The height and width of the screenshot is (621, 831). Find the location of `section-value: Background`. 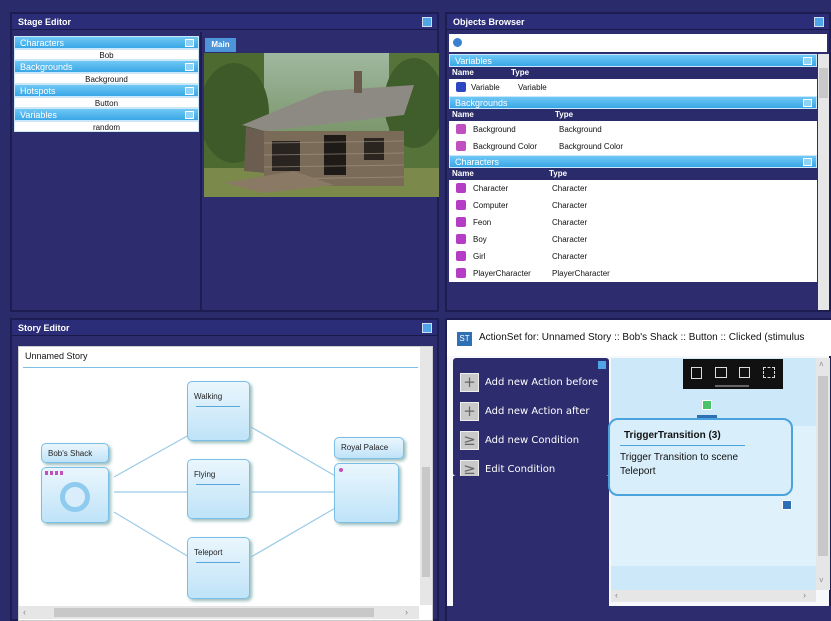

section-value: Background is located at coordinates (106, 78).